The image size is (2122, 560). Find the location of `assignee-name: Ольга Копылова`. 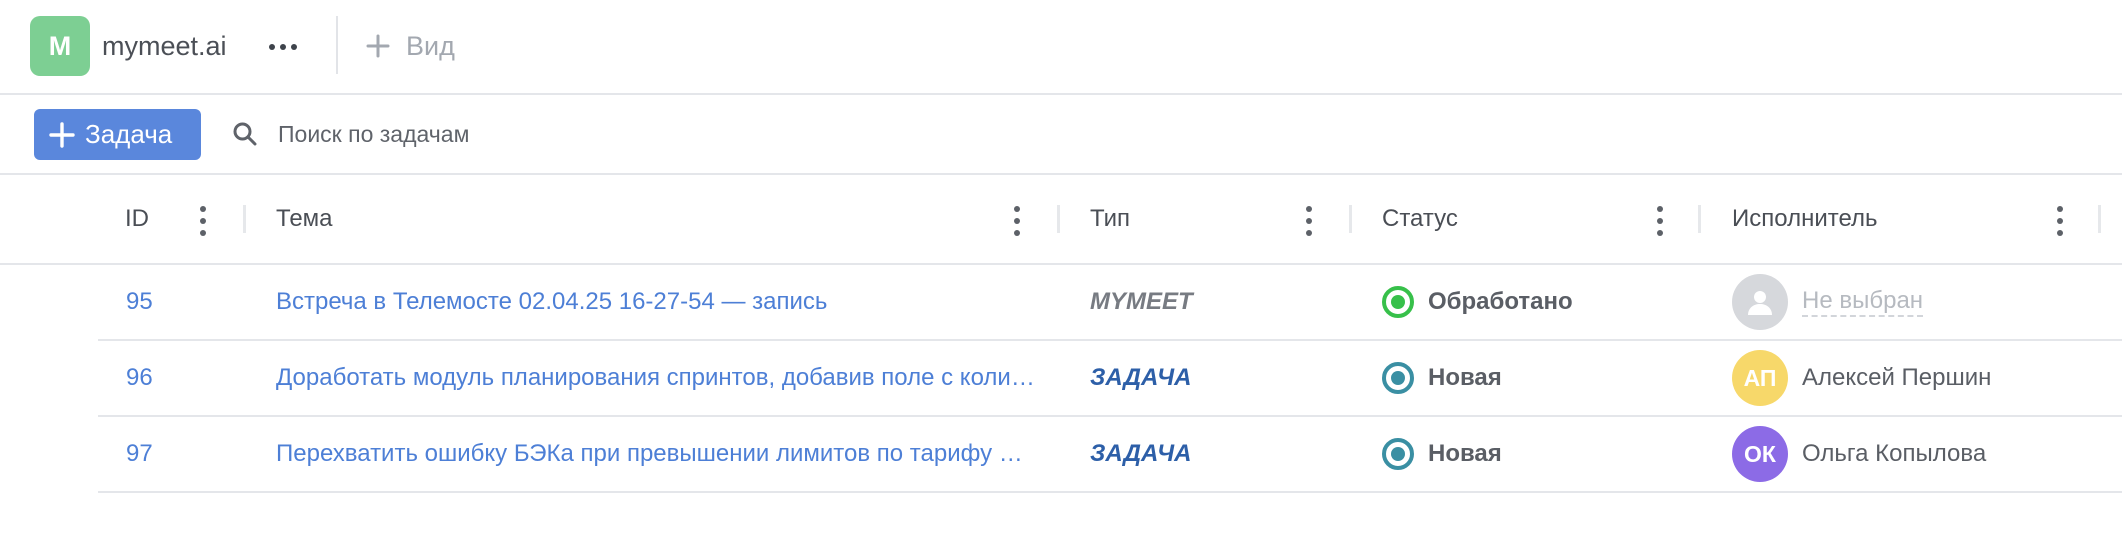

assignee-name: Ольга Копылова is located at coordinates (1894, 453).